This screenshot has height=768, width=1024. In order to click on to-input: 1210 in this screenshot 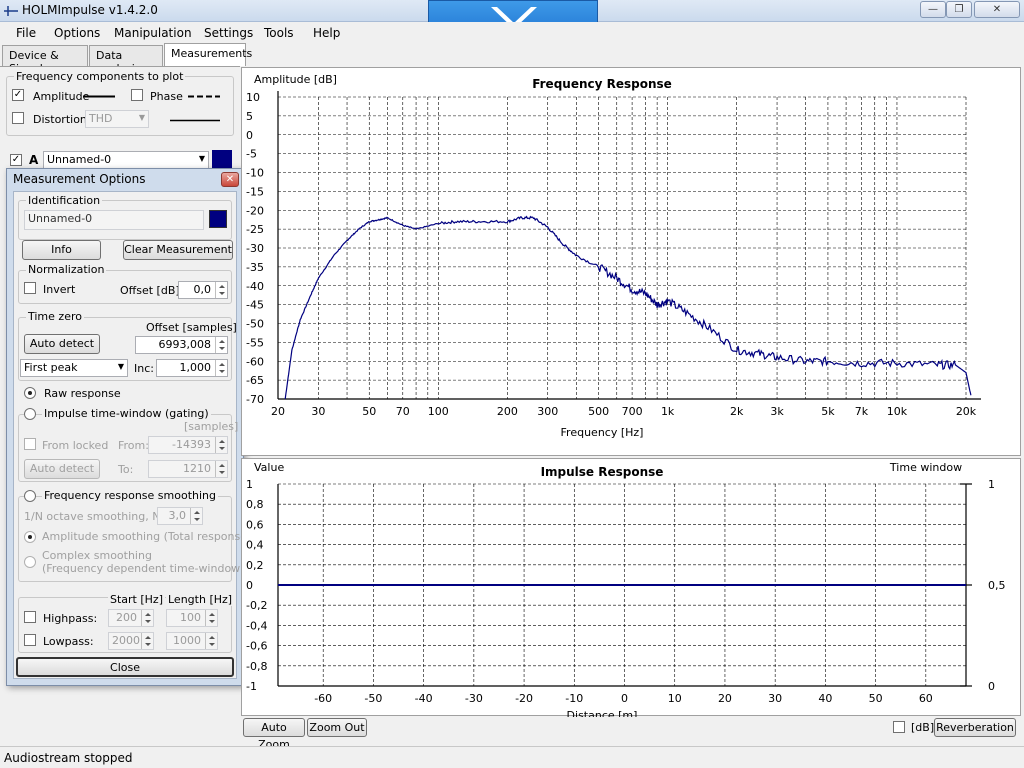, I will do `click(188, 469)`.